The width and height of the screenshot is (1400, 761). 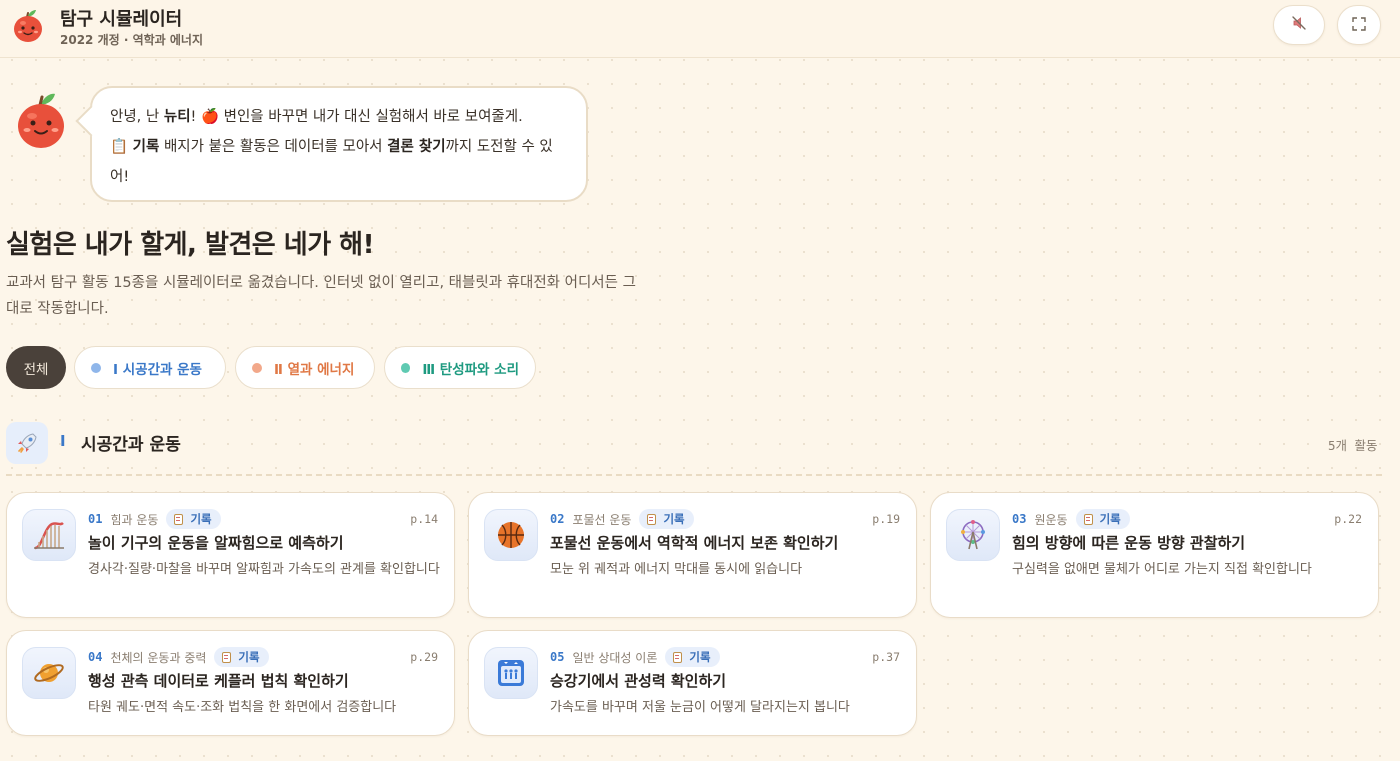 I want to click on card-description: 구심력을 없애면 물체가 어디로 가는지 직접 확인합니다, so click(x=1162, y=569).